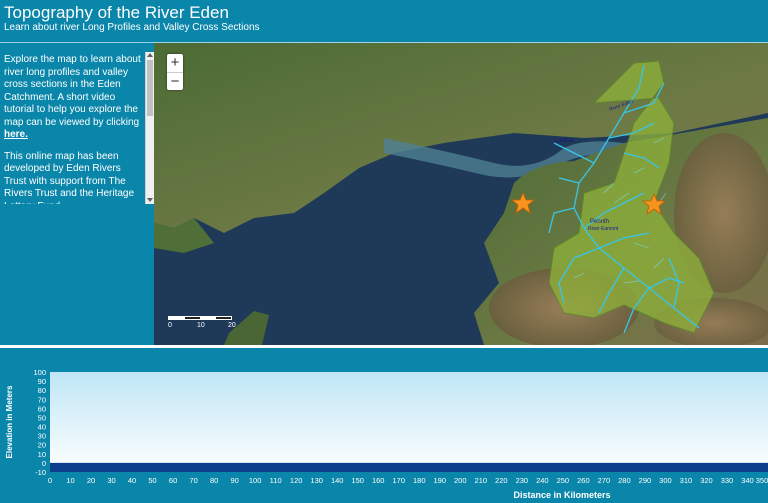  I want to click on x-tick-label: 220, so click(501, 480).